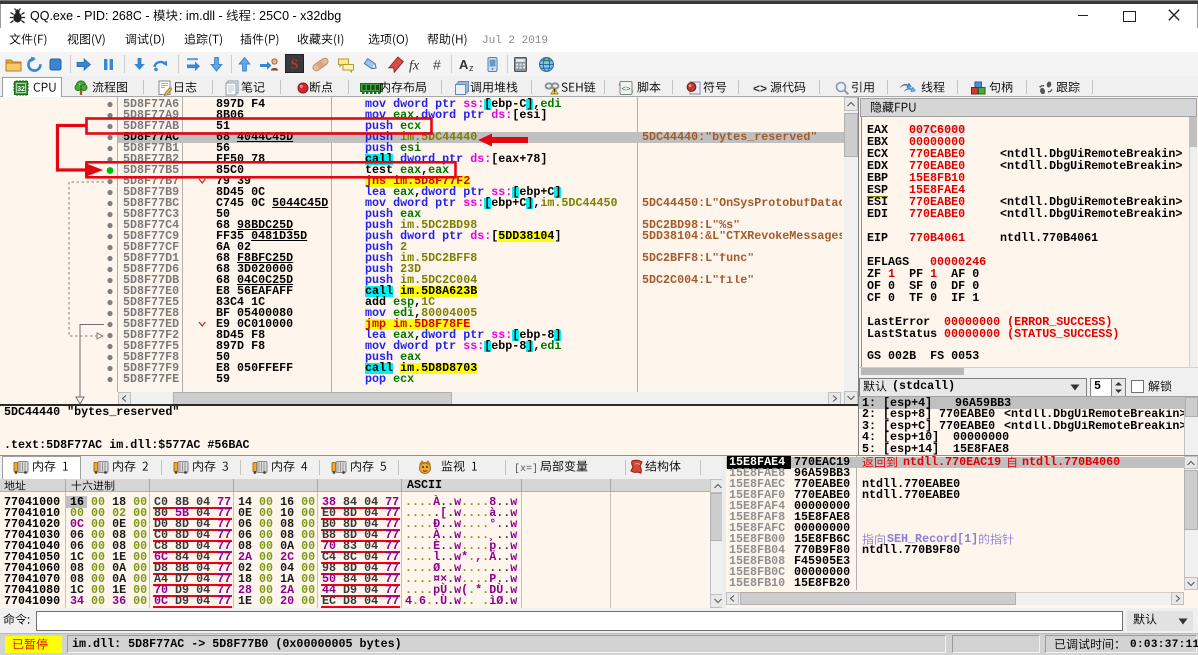 The image size is (1198, 655). Describe the element at coordinates (464, 64) in the screenshot. I see `svg-text: A` at that location.